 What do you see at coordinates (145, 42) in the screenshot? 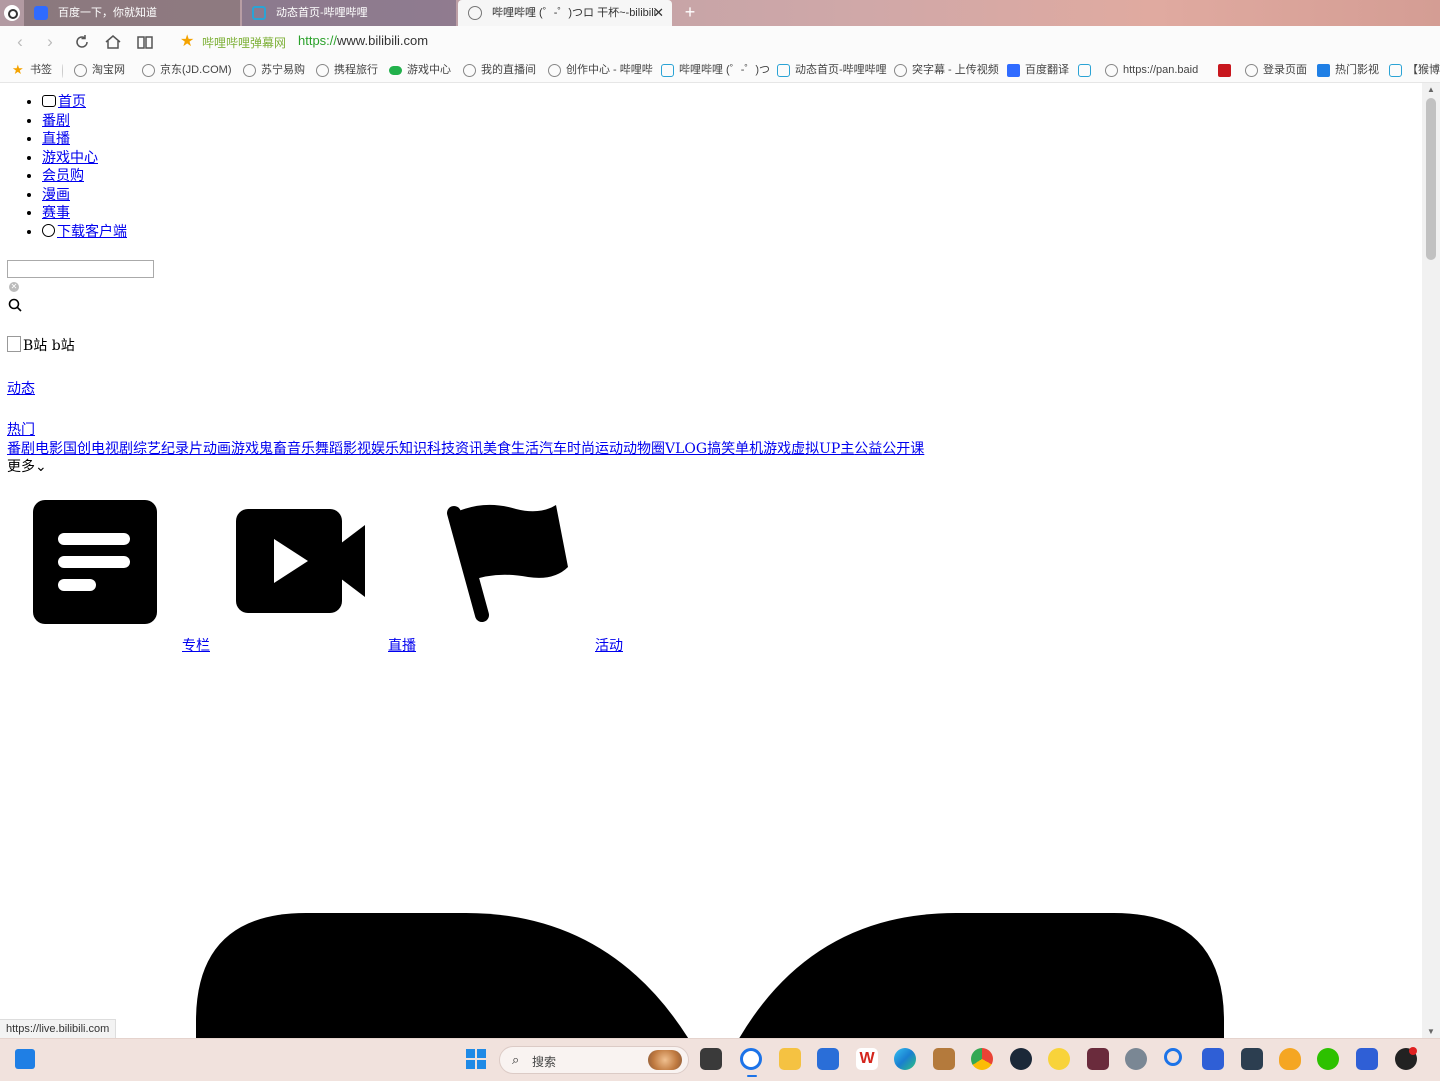
I see `reading-mode-icon` at bounding box center [145, 42].